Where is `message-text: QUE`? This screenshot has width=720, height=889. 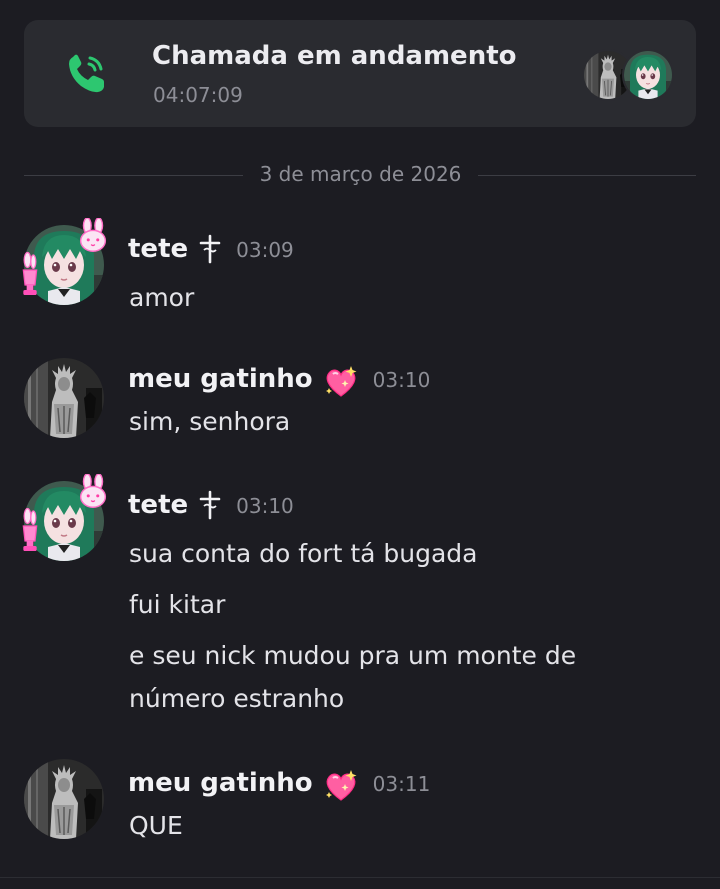
message-text: QUE is located at coordinates (156, 825).